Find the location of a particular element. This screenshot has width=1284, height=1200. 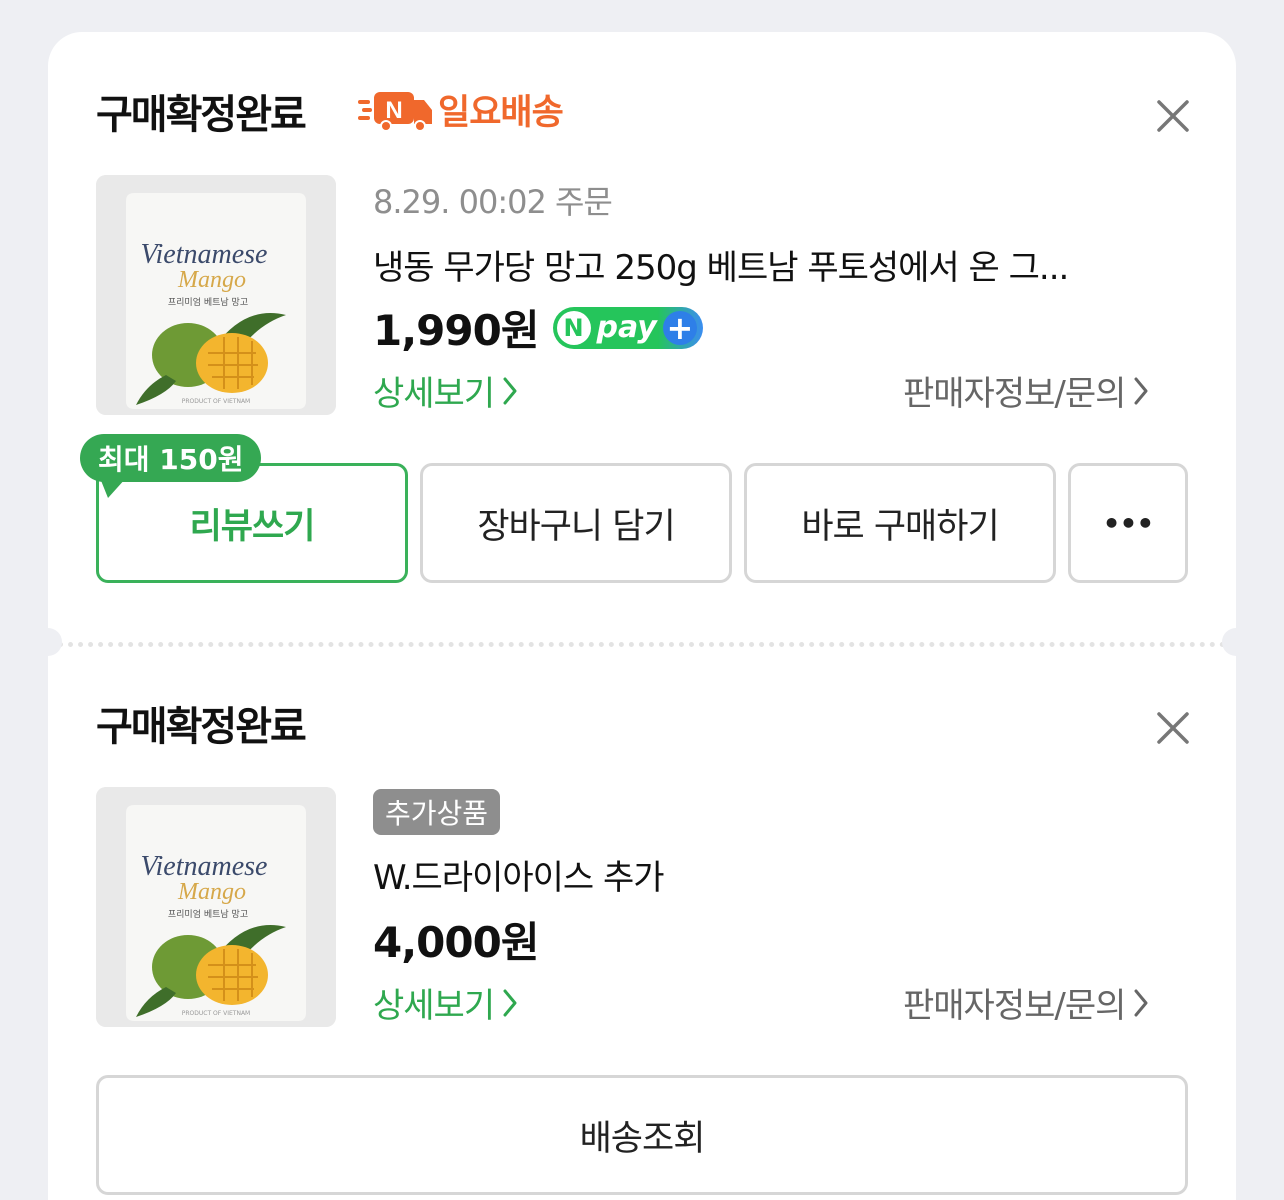

order-date: 8.29. 00:02 주문 is located at coordinates (493, 202).